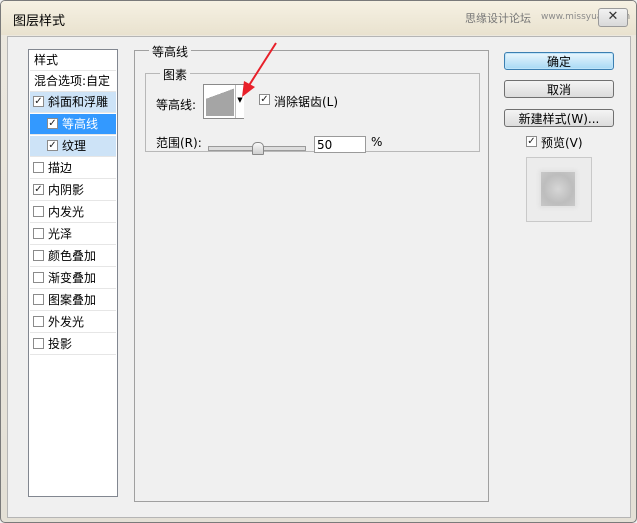 This screenshot has width=637, height=523. What do you see at coordinates (259, 69) in the screenshot?
I see `annotation-arrow-icon` at bounding box center [259, 69].